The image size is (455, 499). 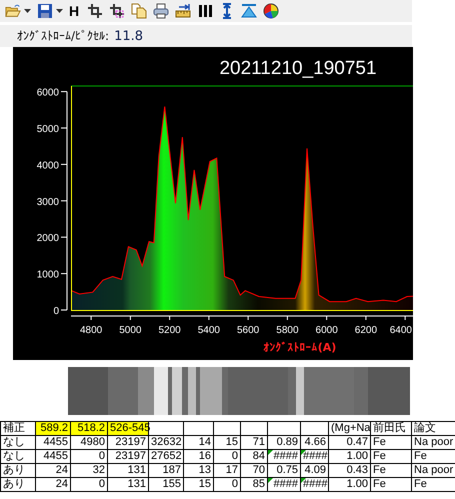 What do you see at coordinates (47, 275) in the screenshot?
I see `y-tick-label: 1000` at bounding box center [47, 275].